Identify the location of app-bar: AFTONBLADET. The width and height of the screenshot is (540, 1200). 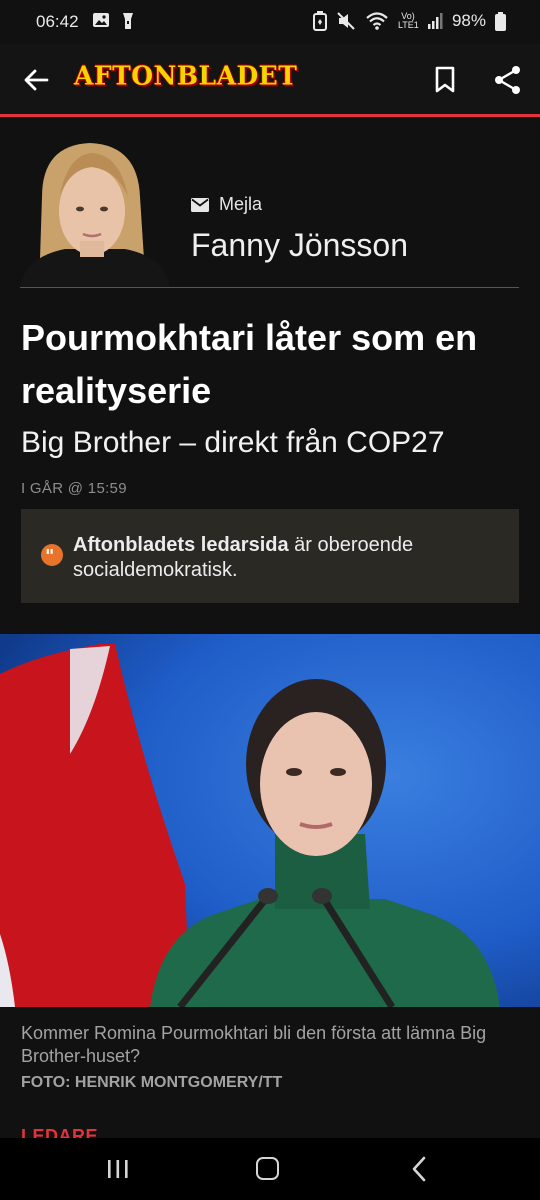
(270, 79).